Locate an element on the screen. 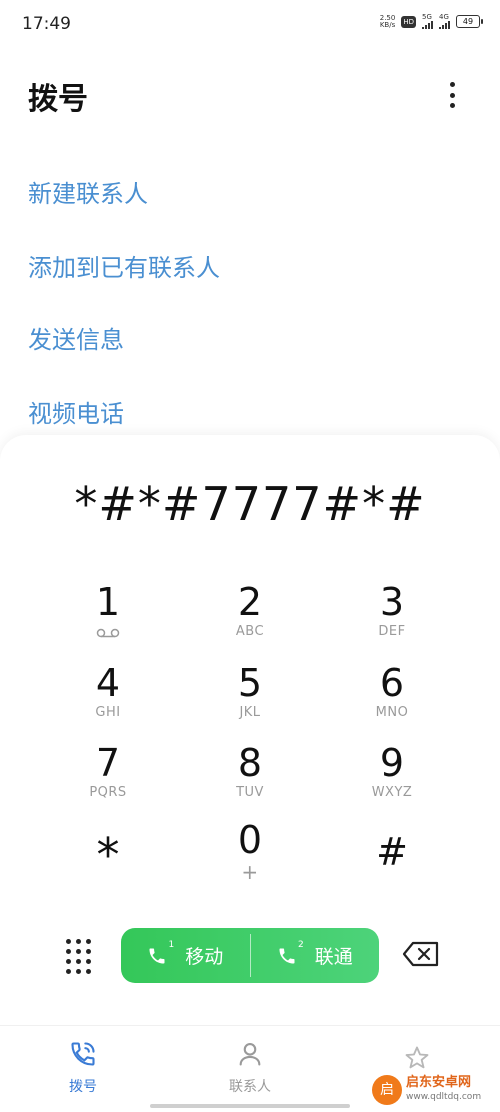  home-indicator is located at coordinates (250, 1106).